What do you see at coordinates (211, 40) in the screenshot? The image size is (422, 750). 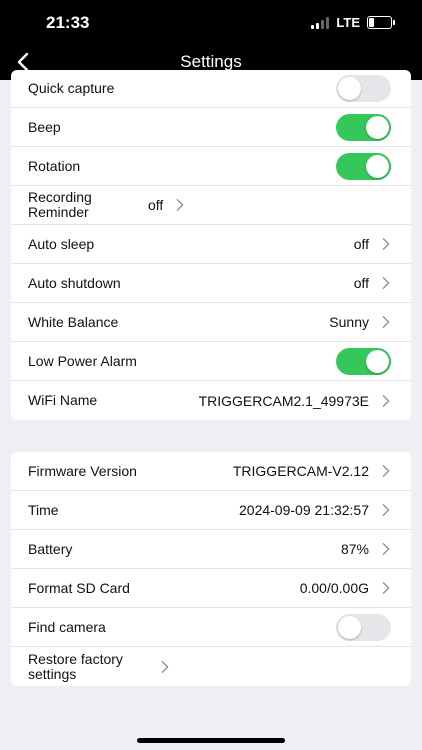 I see `top-bar: 21:33 LTE Settings` at bounding box center [211, 40].